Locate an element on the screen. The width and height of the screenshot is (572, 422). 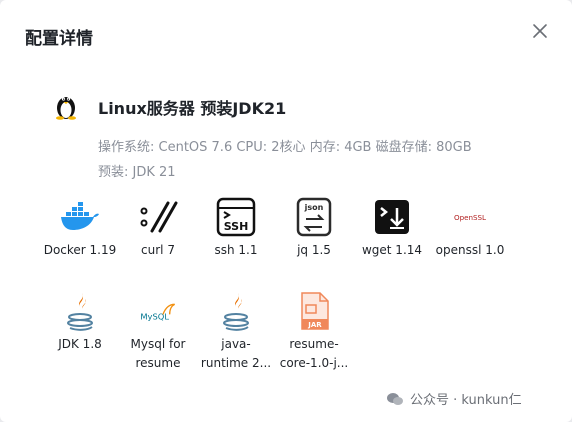
watermark: 公众号 · kunkun仁 is located at coordinates (454, 398).